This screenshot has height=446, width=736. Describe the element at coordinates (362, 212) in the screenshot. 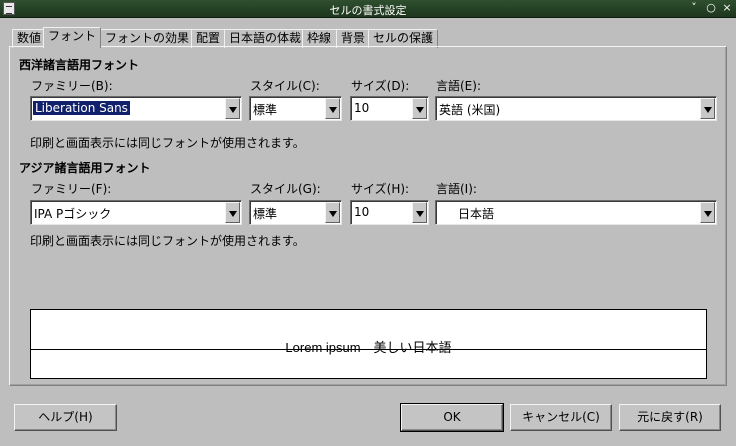

I see `asian-size-value: 10` at that location.